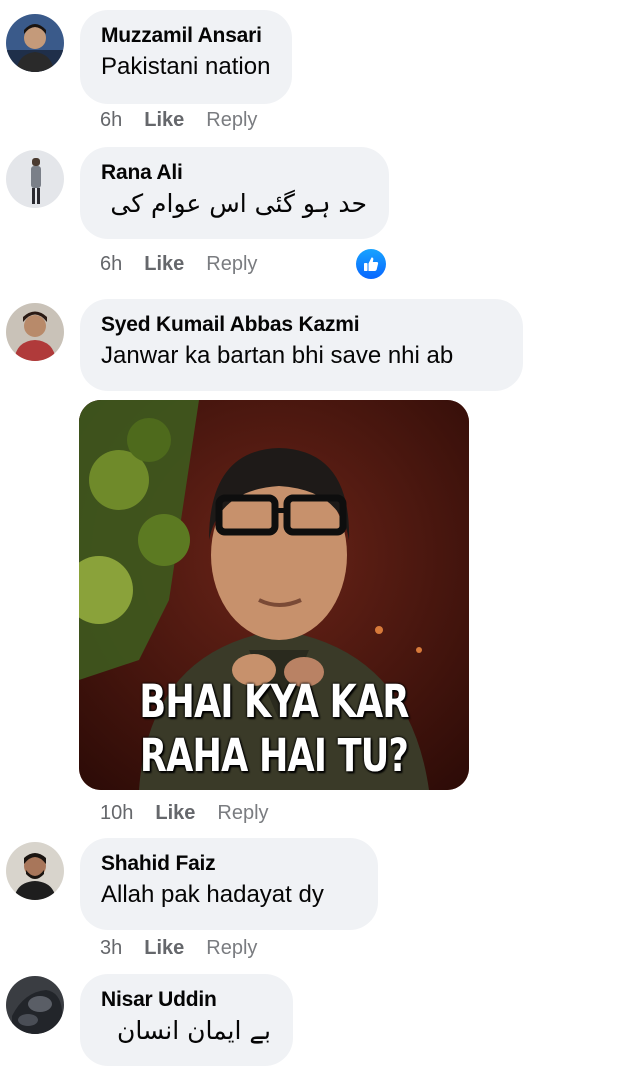  What do you see at coordinates (301, 325) in the screenshot?
I see `author-name: Syed Kumail Abbas Kazmi` at bounding box center [301, 325].